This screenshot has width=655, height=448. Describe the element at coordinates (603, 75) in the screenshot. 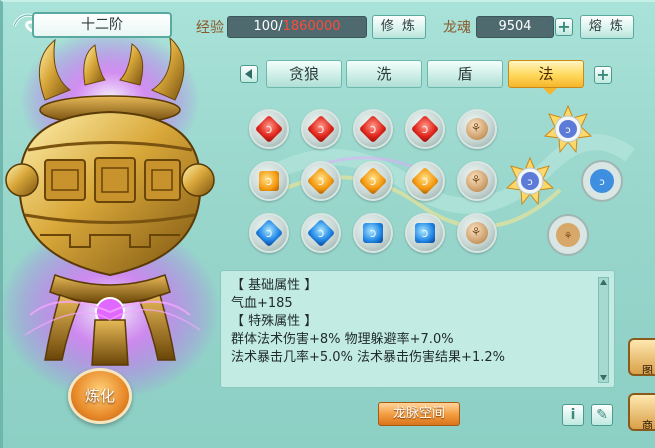

I see `add-tab-button: +` at that location.